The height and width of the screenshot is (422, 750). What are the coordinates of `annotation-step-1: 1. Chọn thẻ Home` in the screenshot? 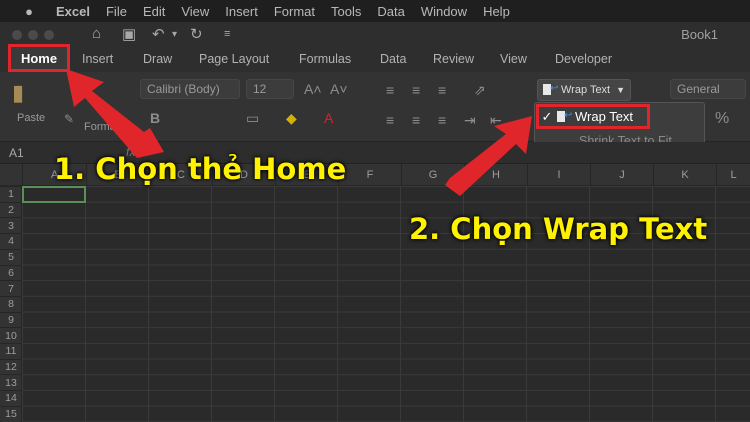 It's located at (200, 169).